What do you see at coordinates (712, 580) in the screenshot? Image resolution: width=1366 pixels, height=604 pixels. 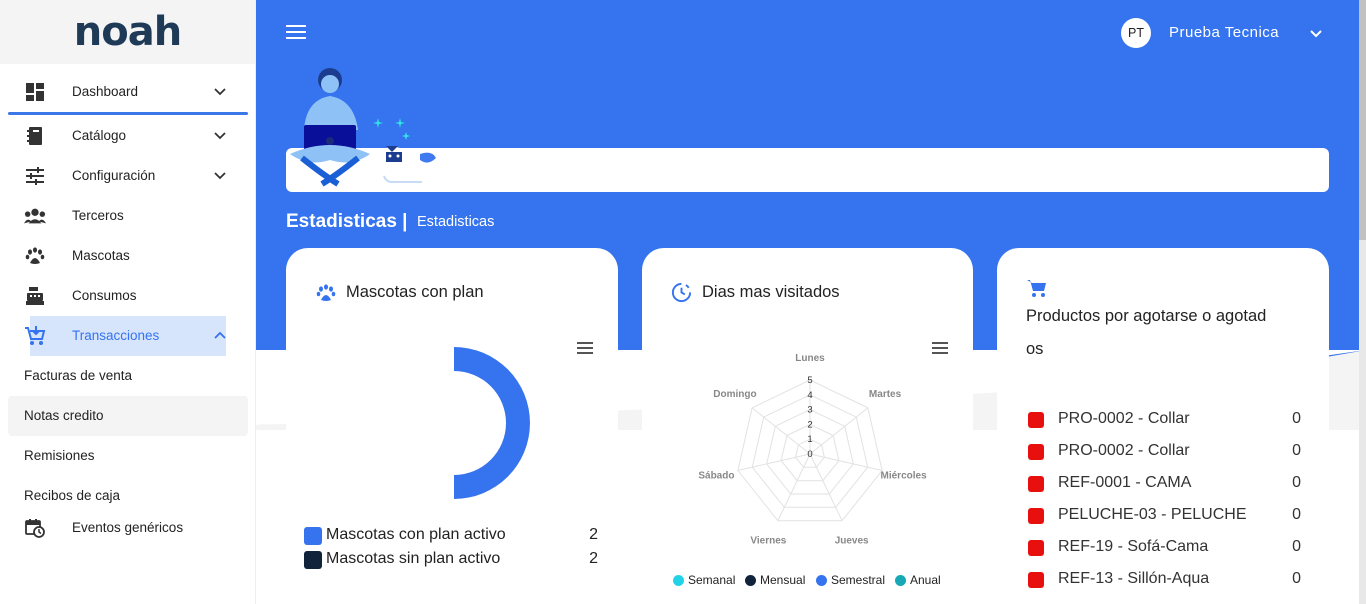 I see `legend-label: Semanal` at bounding box center [712, 580].